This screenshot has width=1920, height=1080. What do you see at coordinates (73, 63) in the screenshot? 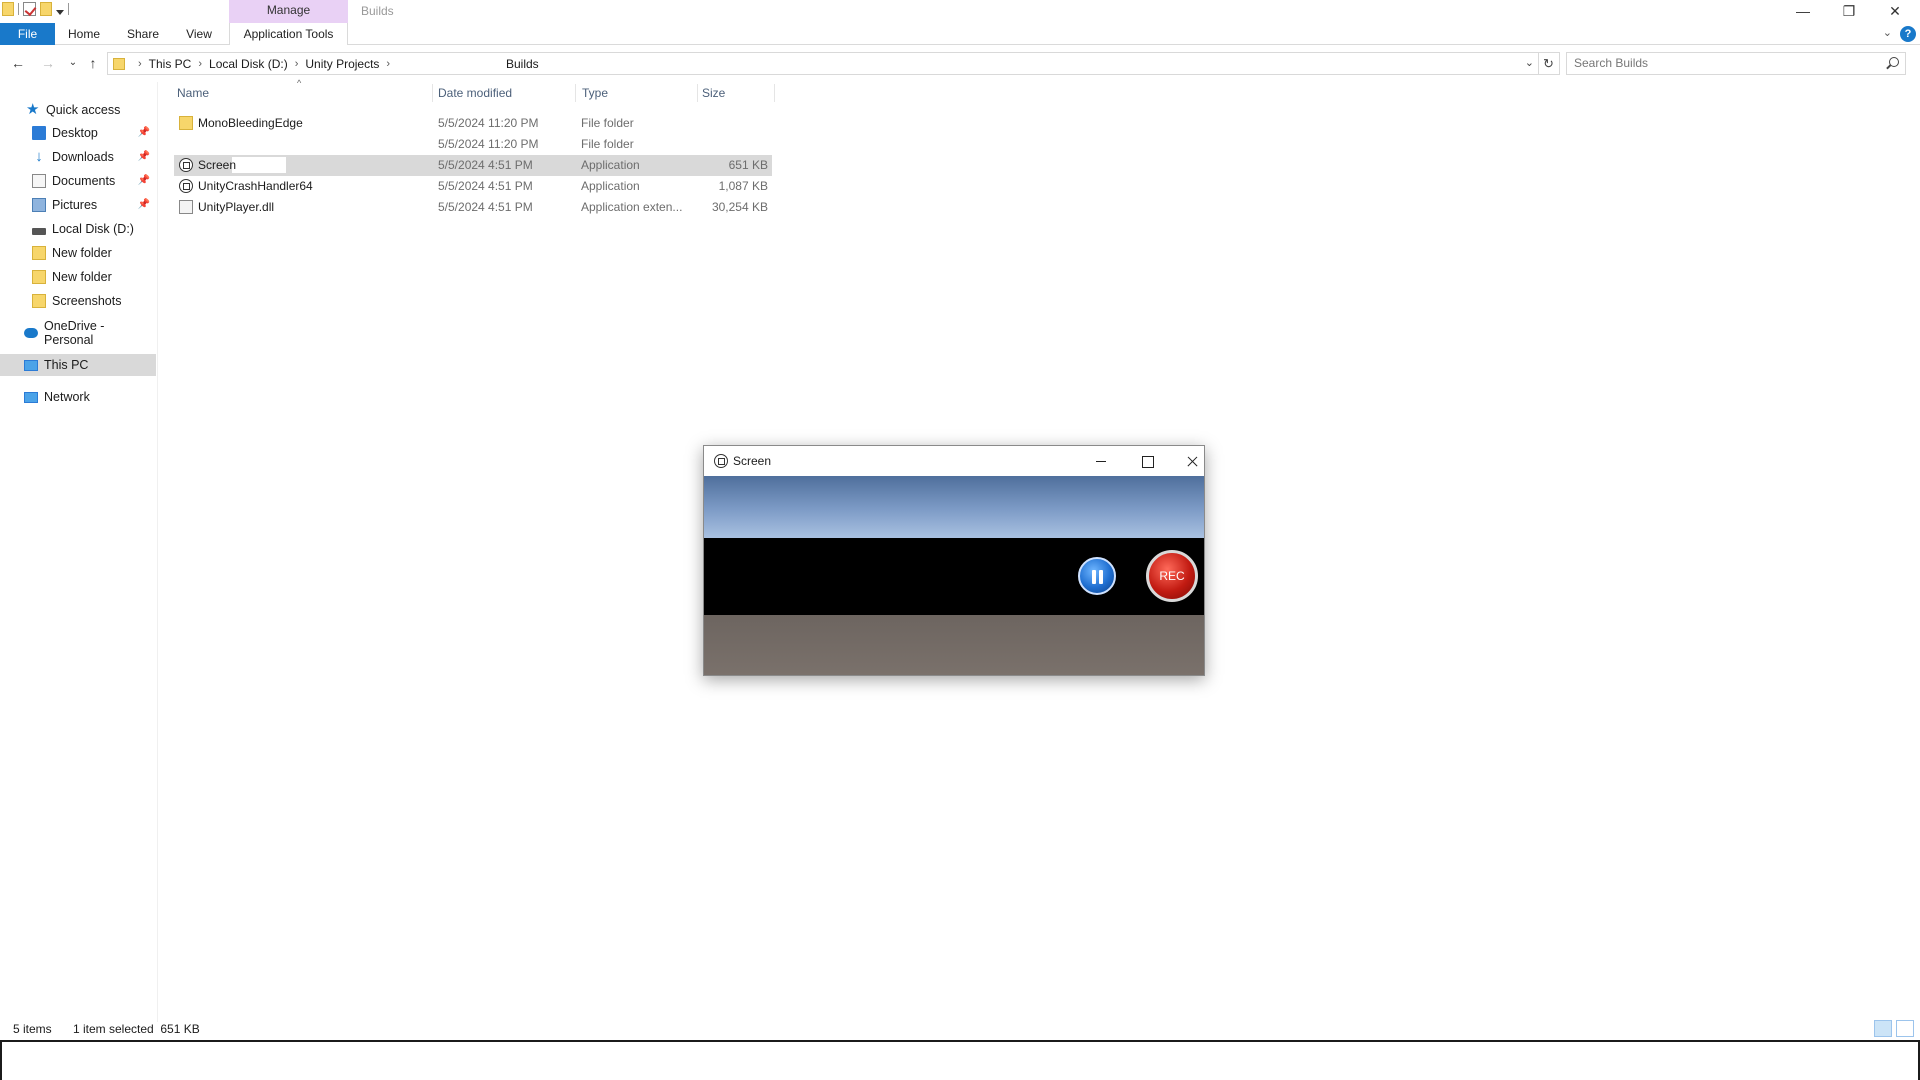
I see `recent-locations-chevron-icon: ⌄` at bounding box center [73, 63].